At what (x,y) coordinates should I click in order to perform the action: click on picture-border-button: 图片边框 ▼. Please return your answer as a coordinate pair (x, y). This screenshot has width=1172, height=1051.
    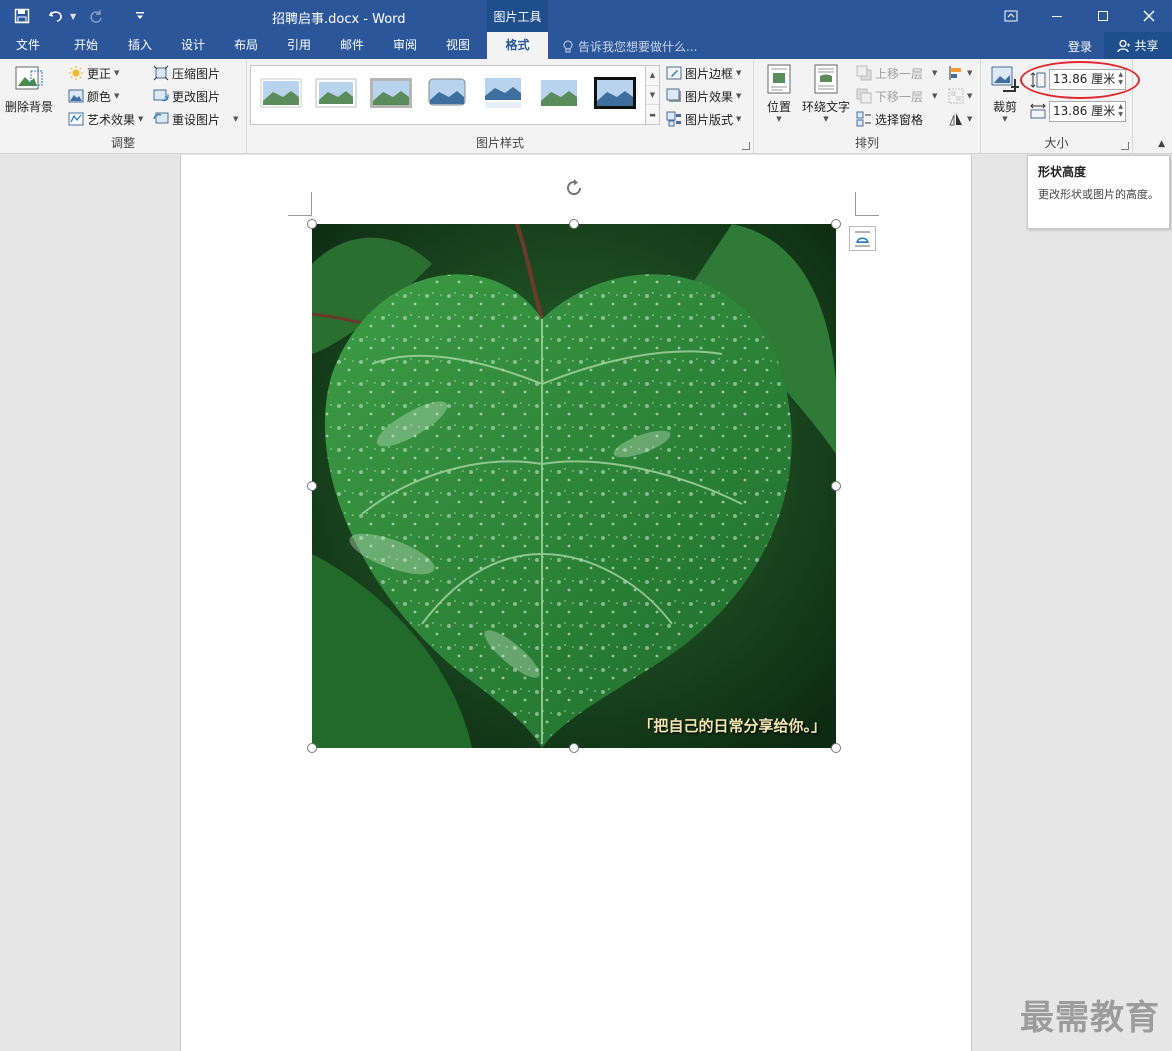
    Looking at the image, I should click on (703, 73).